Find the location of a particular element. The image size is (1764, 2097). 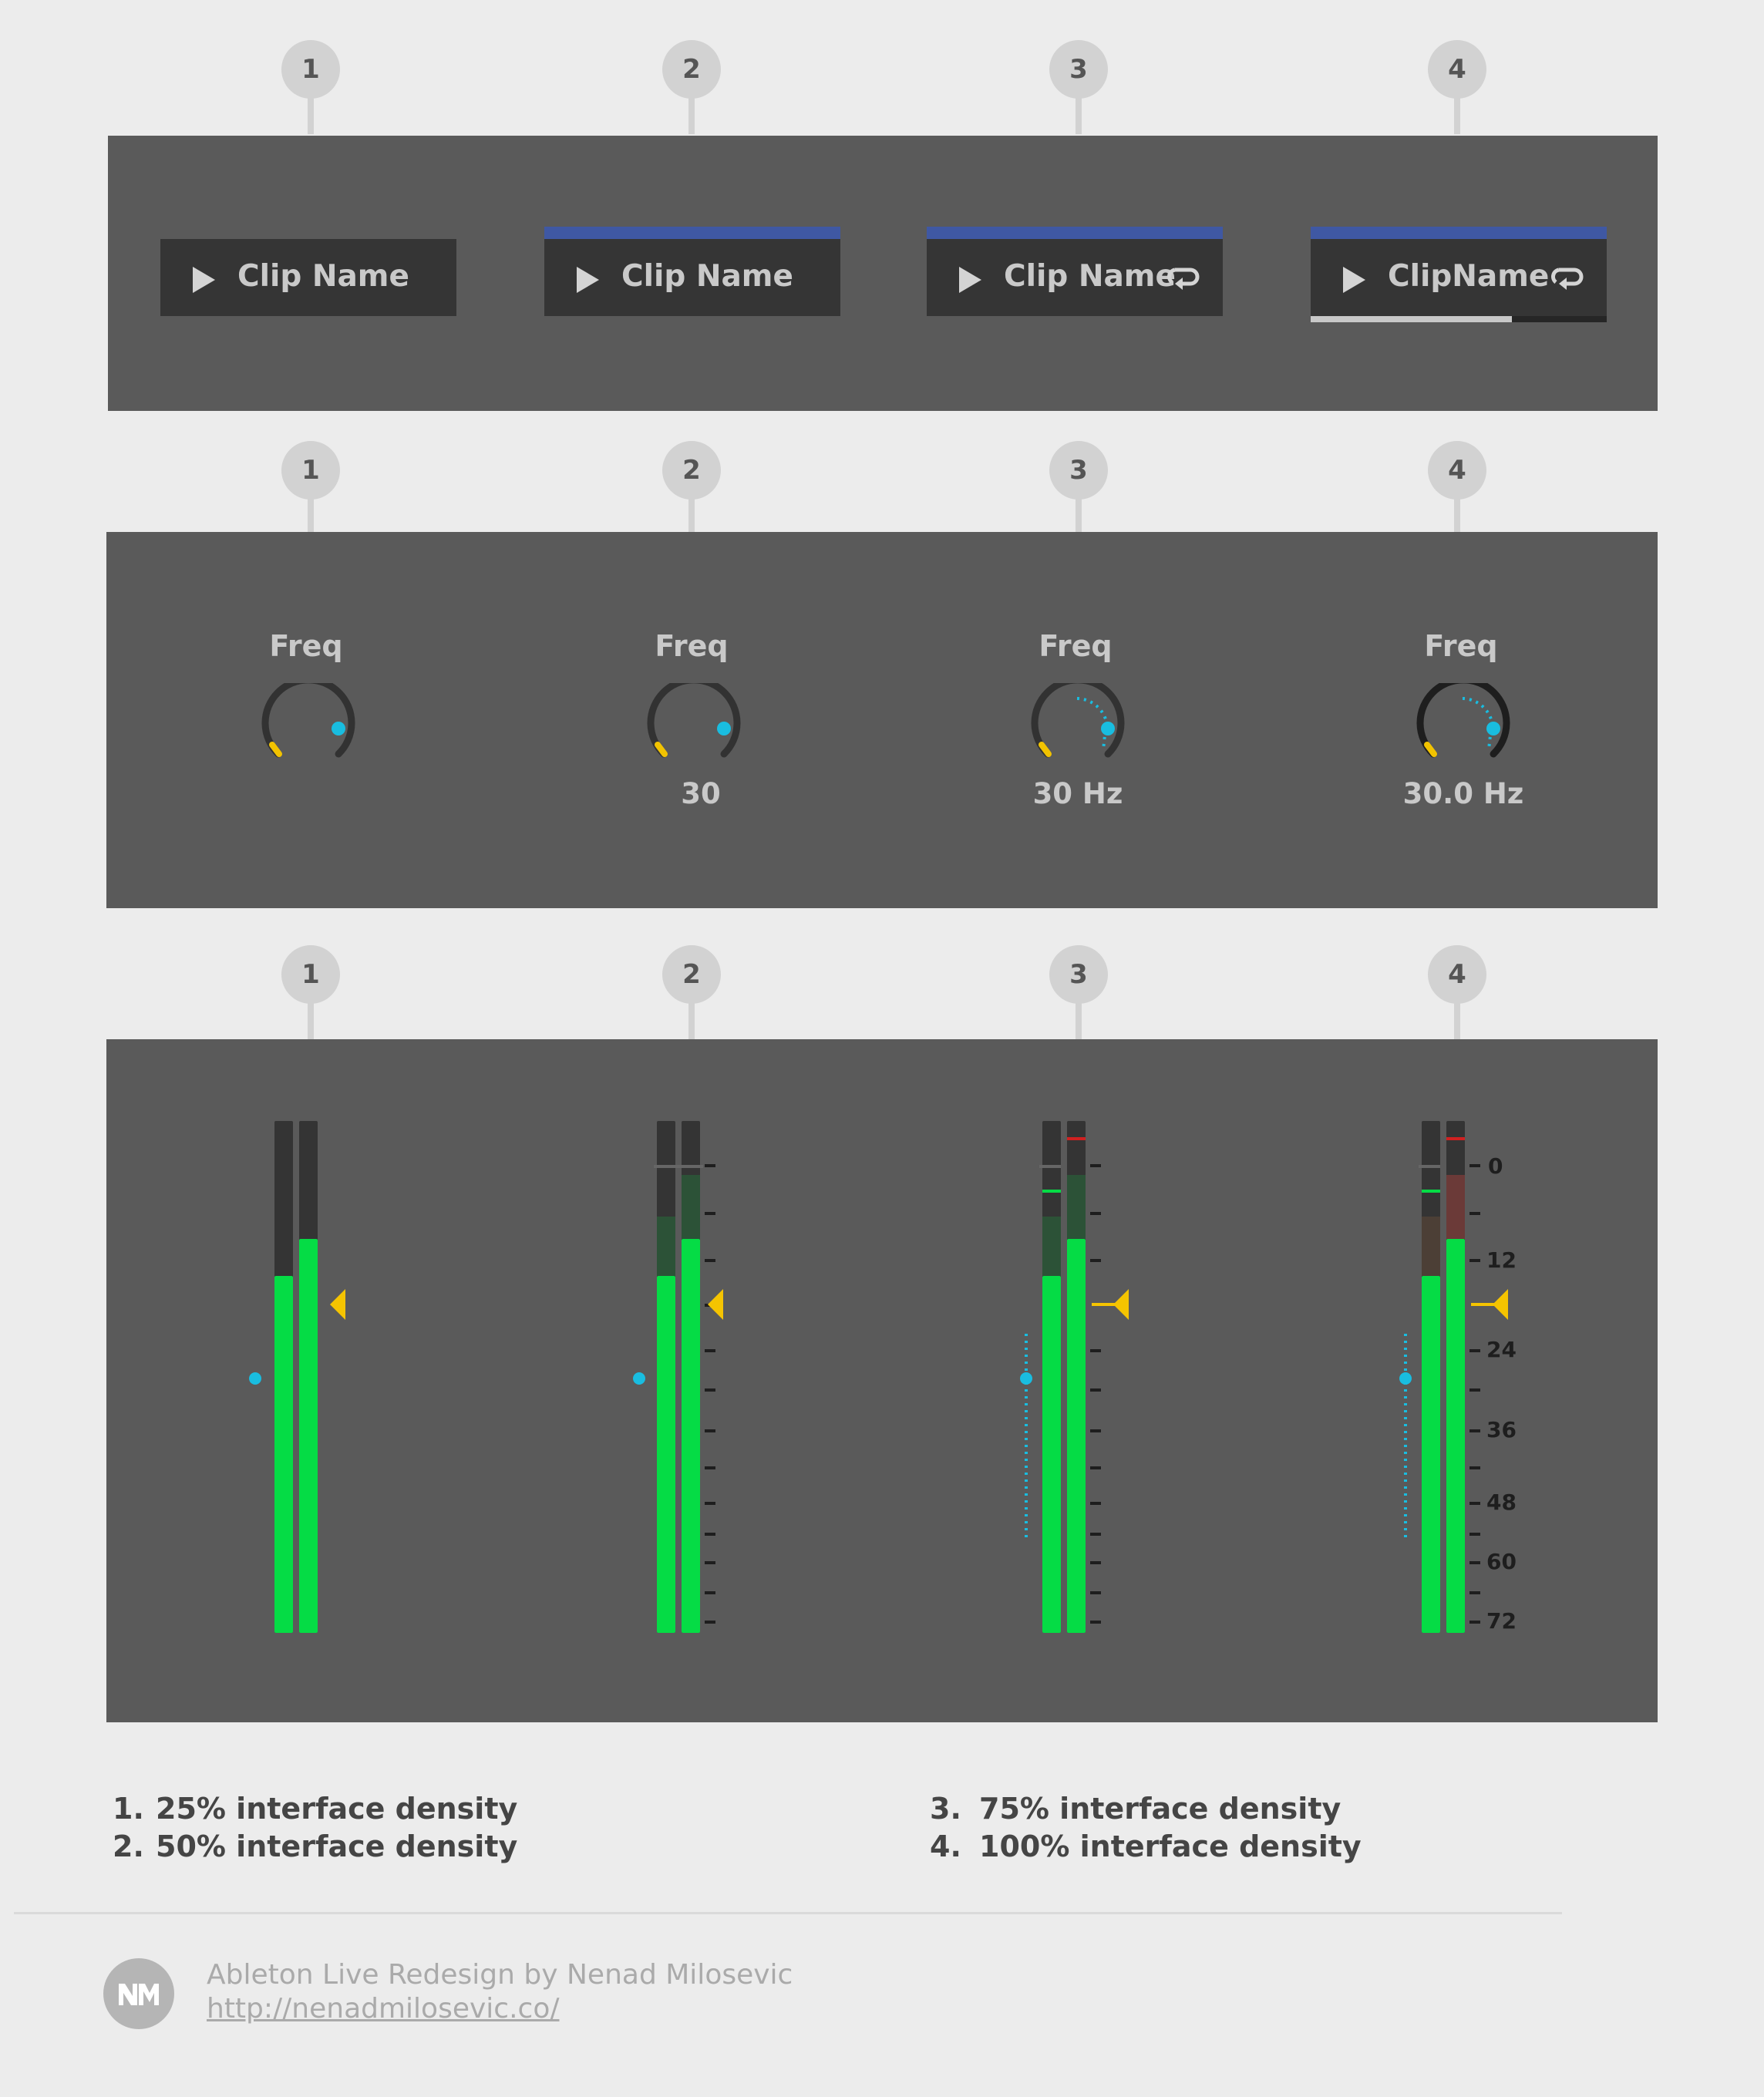

clip-slot-3: Clip Name is located at coordinates (1075, 271).